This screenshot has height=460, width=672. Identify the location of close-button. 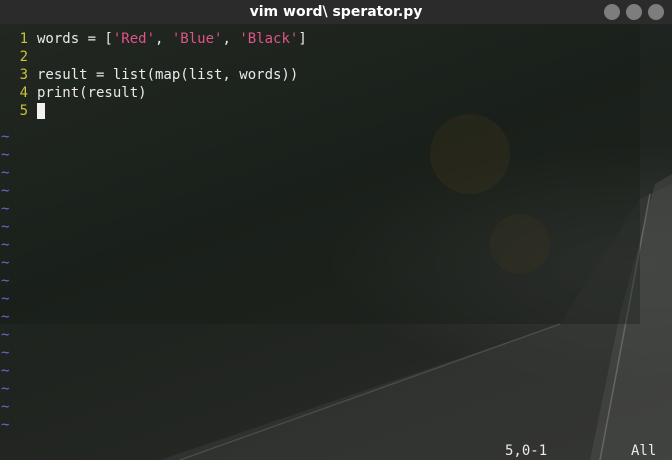
(656, 12).